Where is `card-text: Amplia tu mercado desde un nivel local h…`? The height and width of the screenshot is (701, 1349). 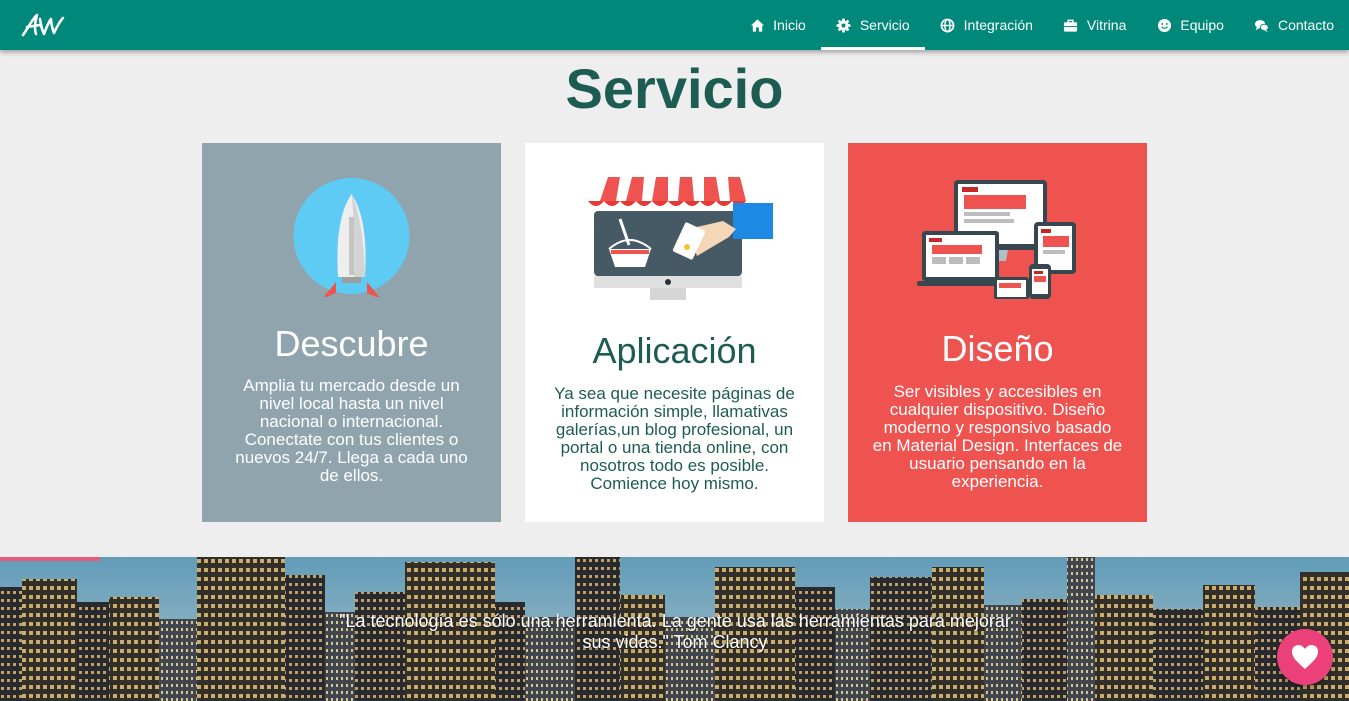
card-text: Amplia tu mercado desde un nivel local h… is located at coordinates (351, 430).